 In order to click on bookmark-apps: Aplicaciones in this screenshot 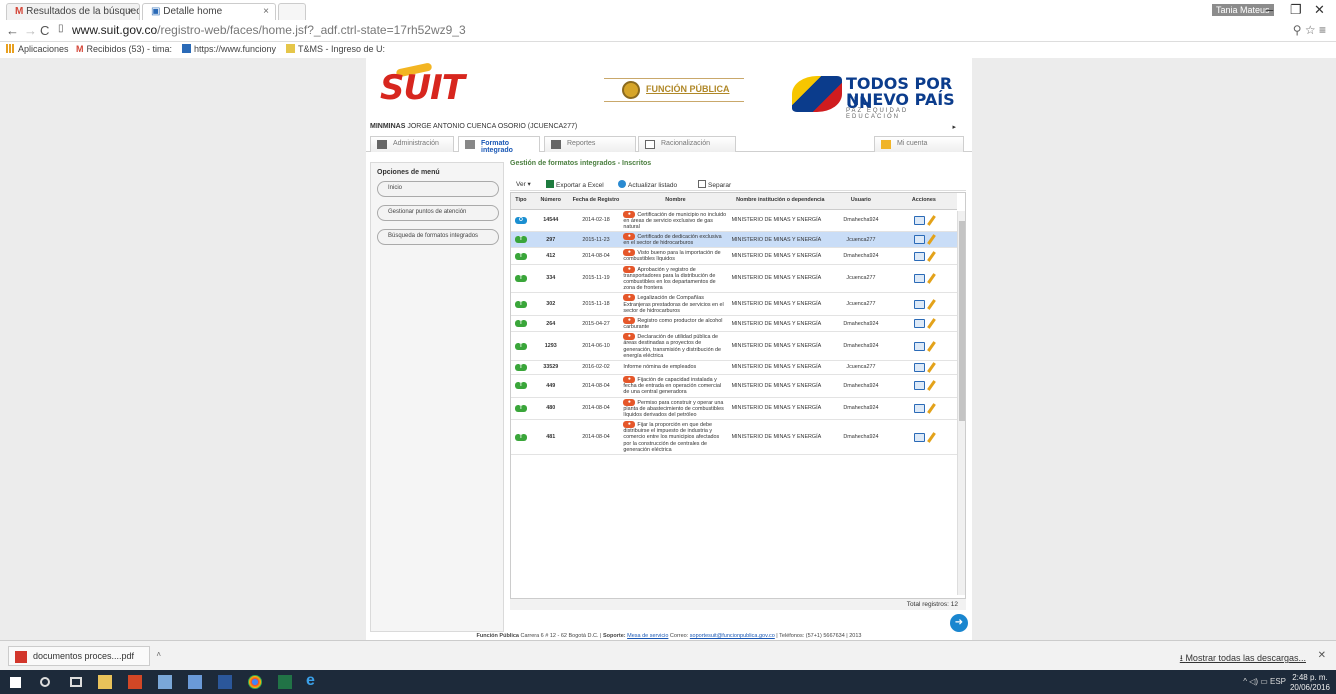, I will do `click(37, 49)`.